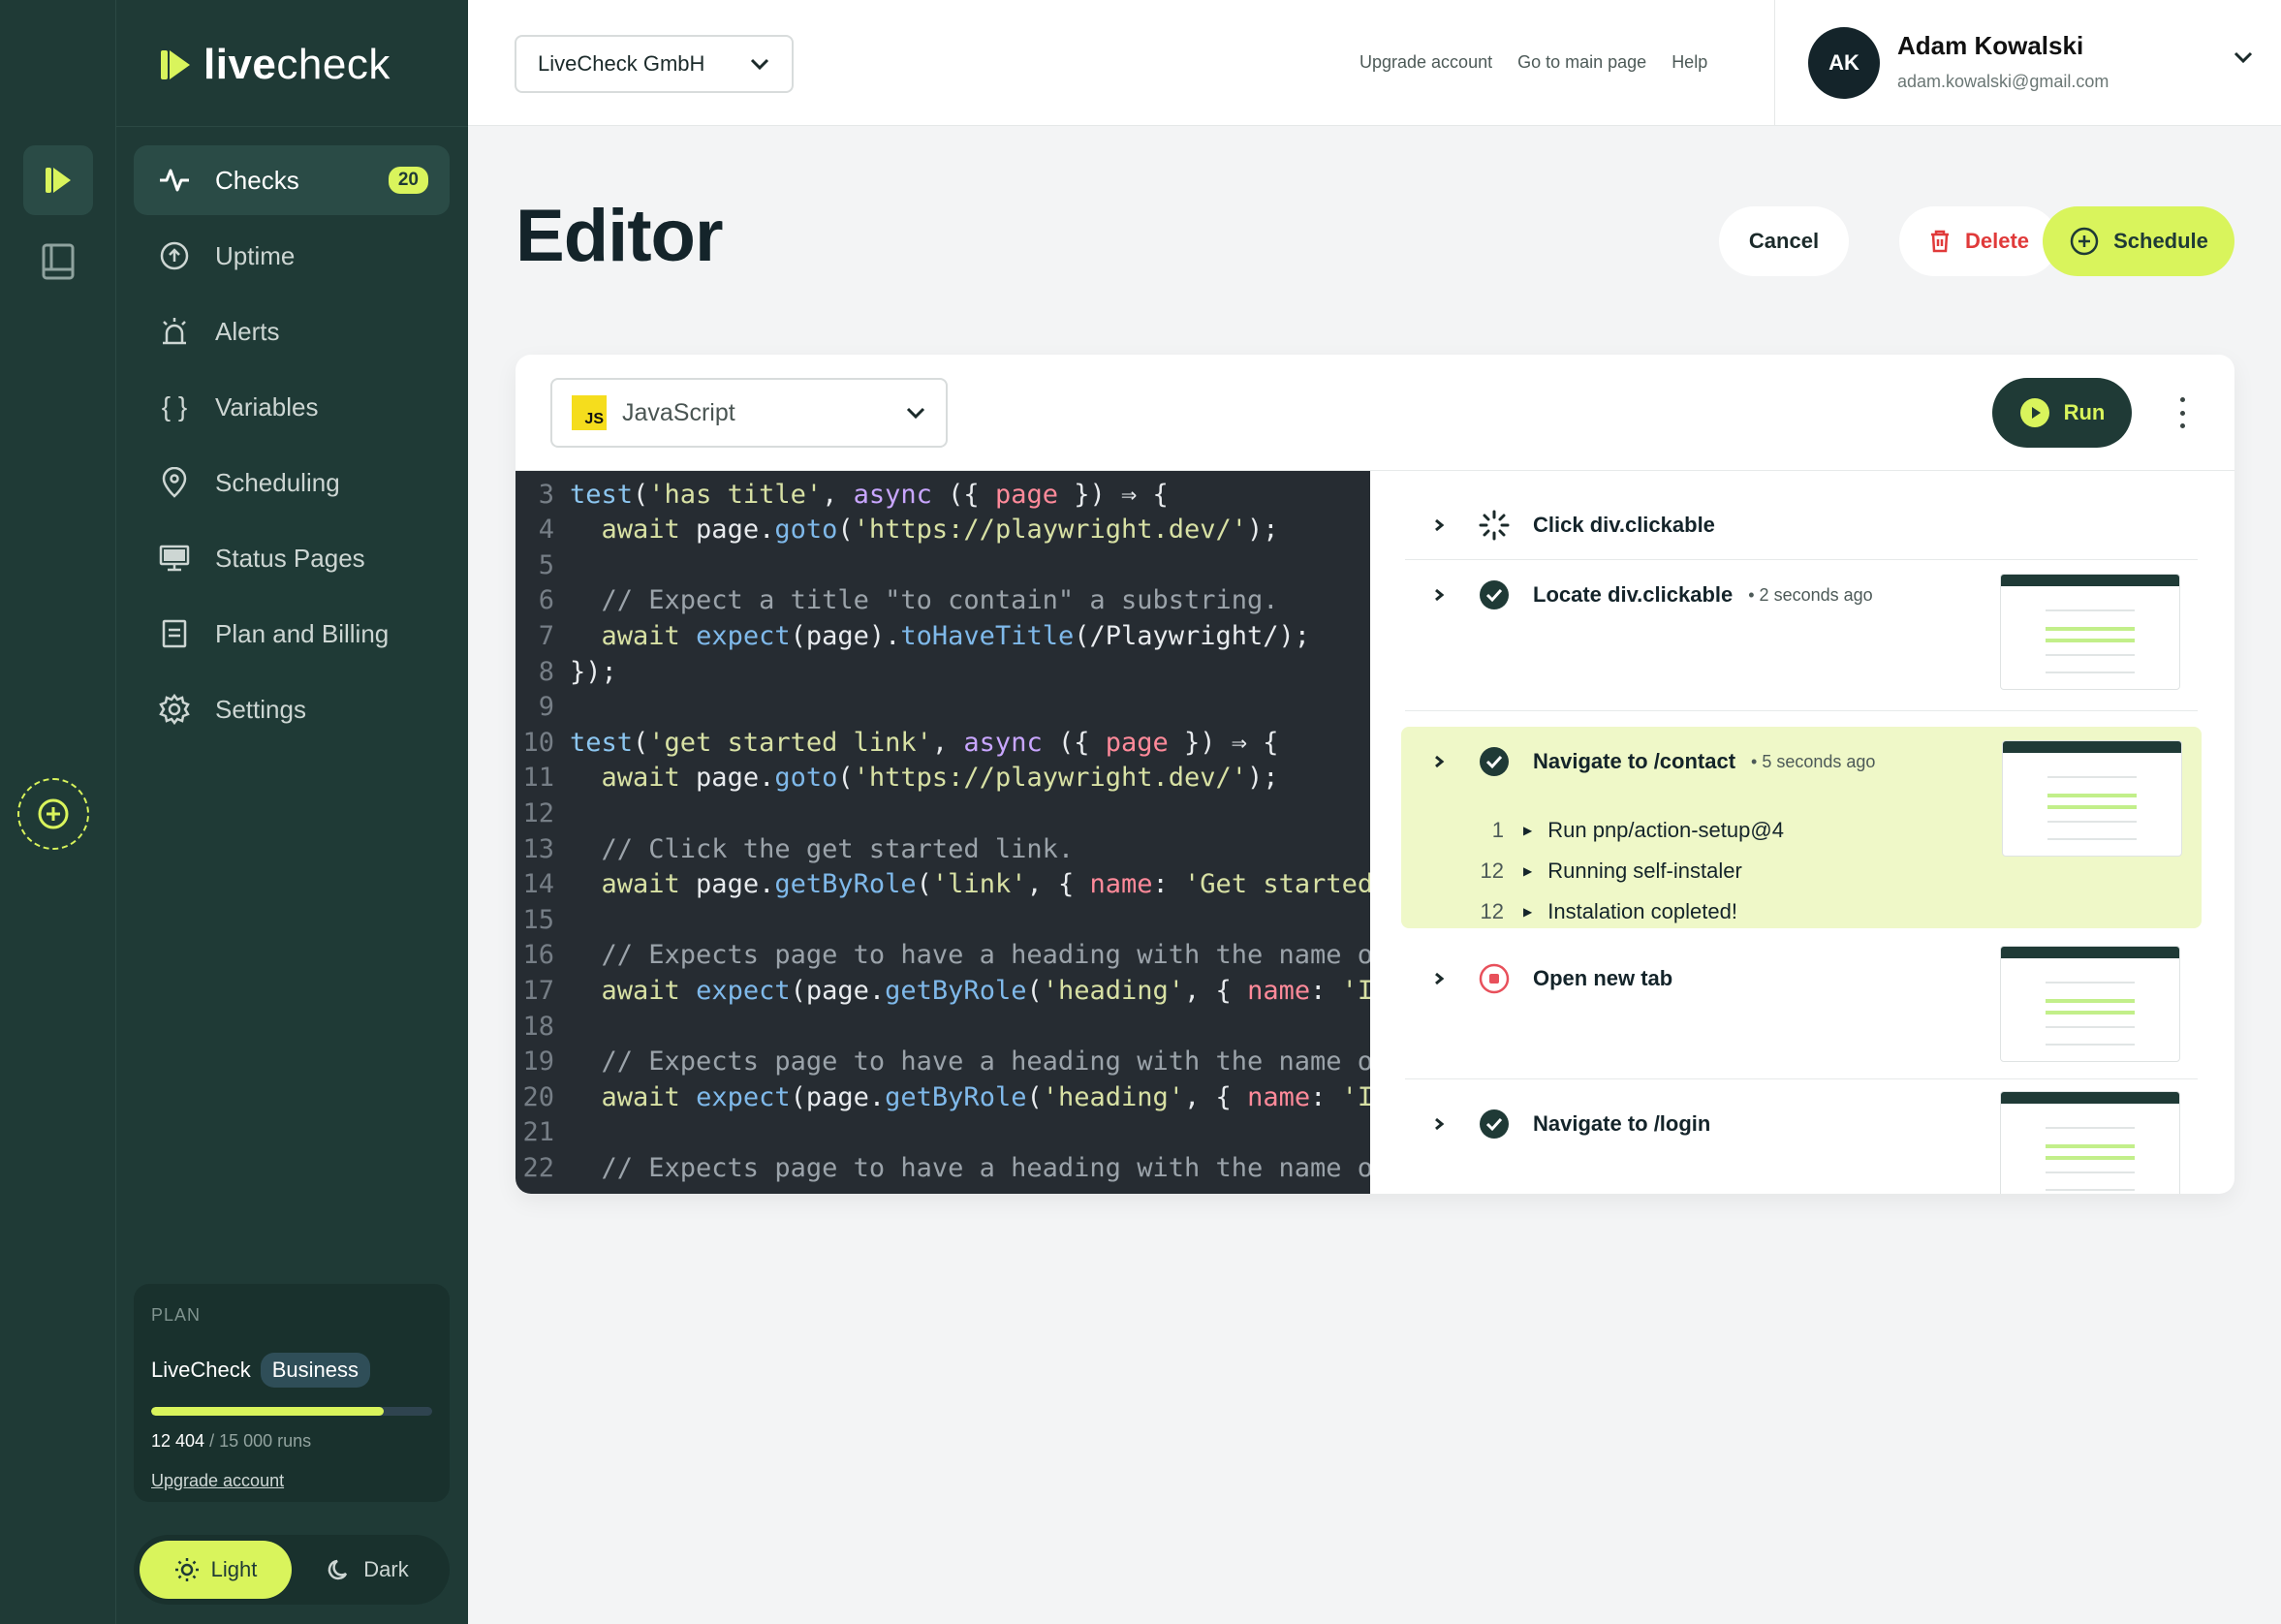 This screenshot has height=1624, width=2281. I want to click on rail-checks-button, so click(58, 180).